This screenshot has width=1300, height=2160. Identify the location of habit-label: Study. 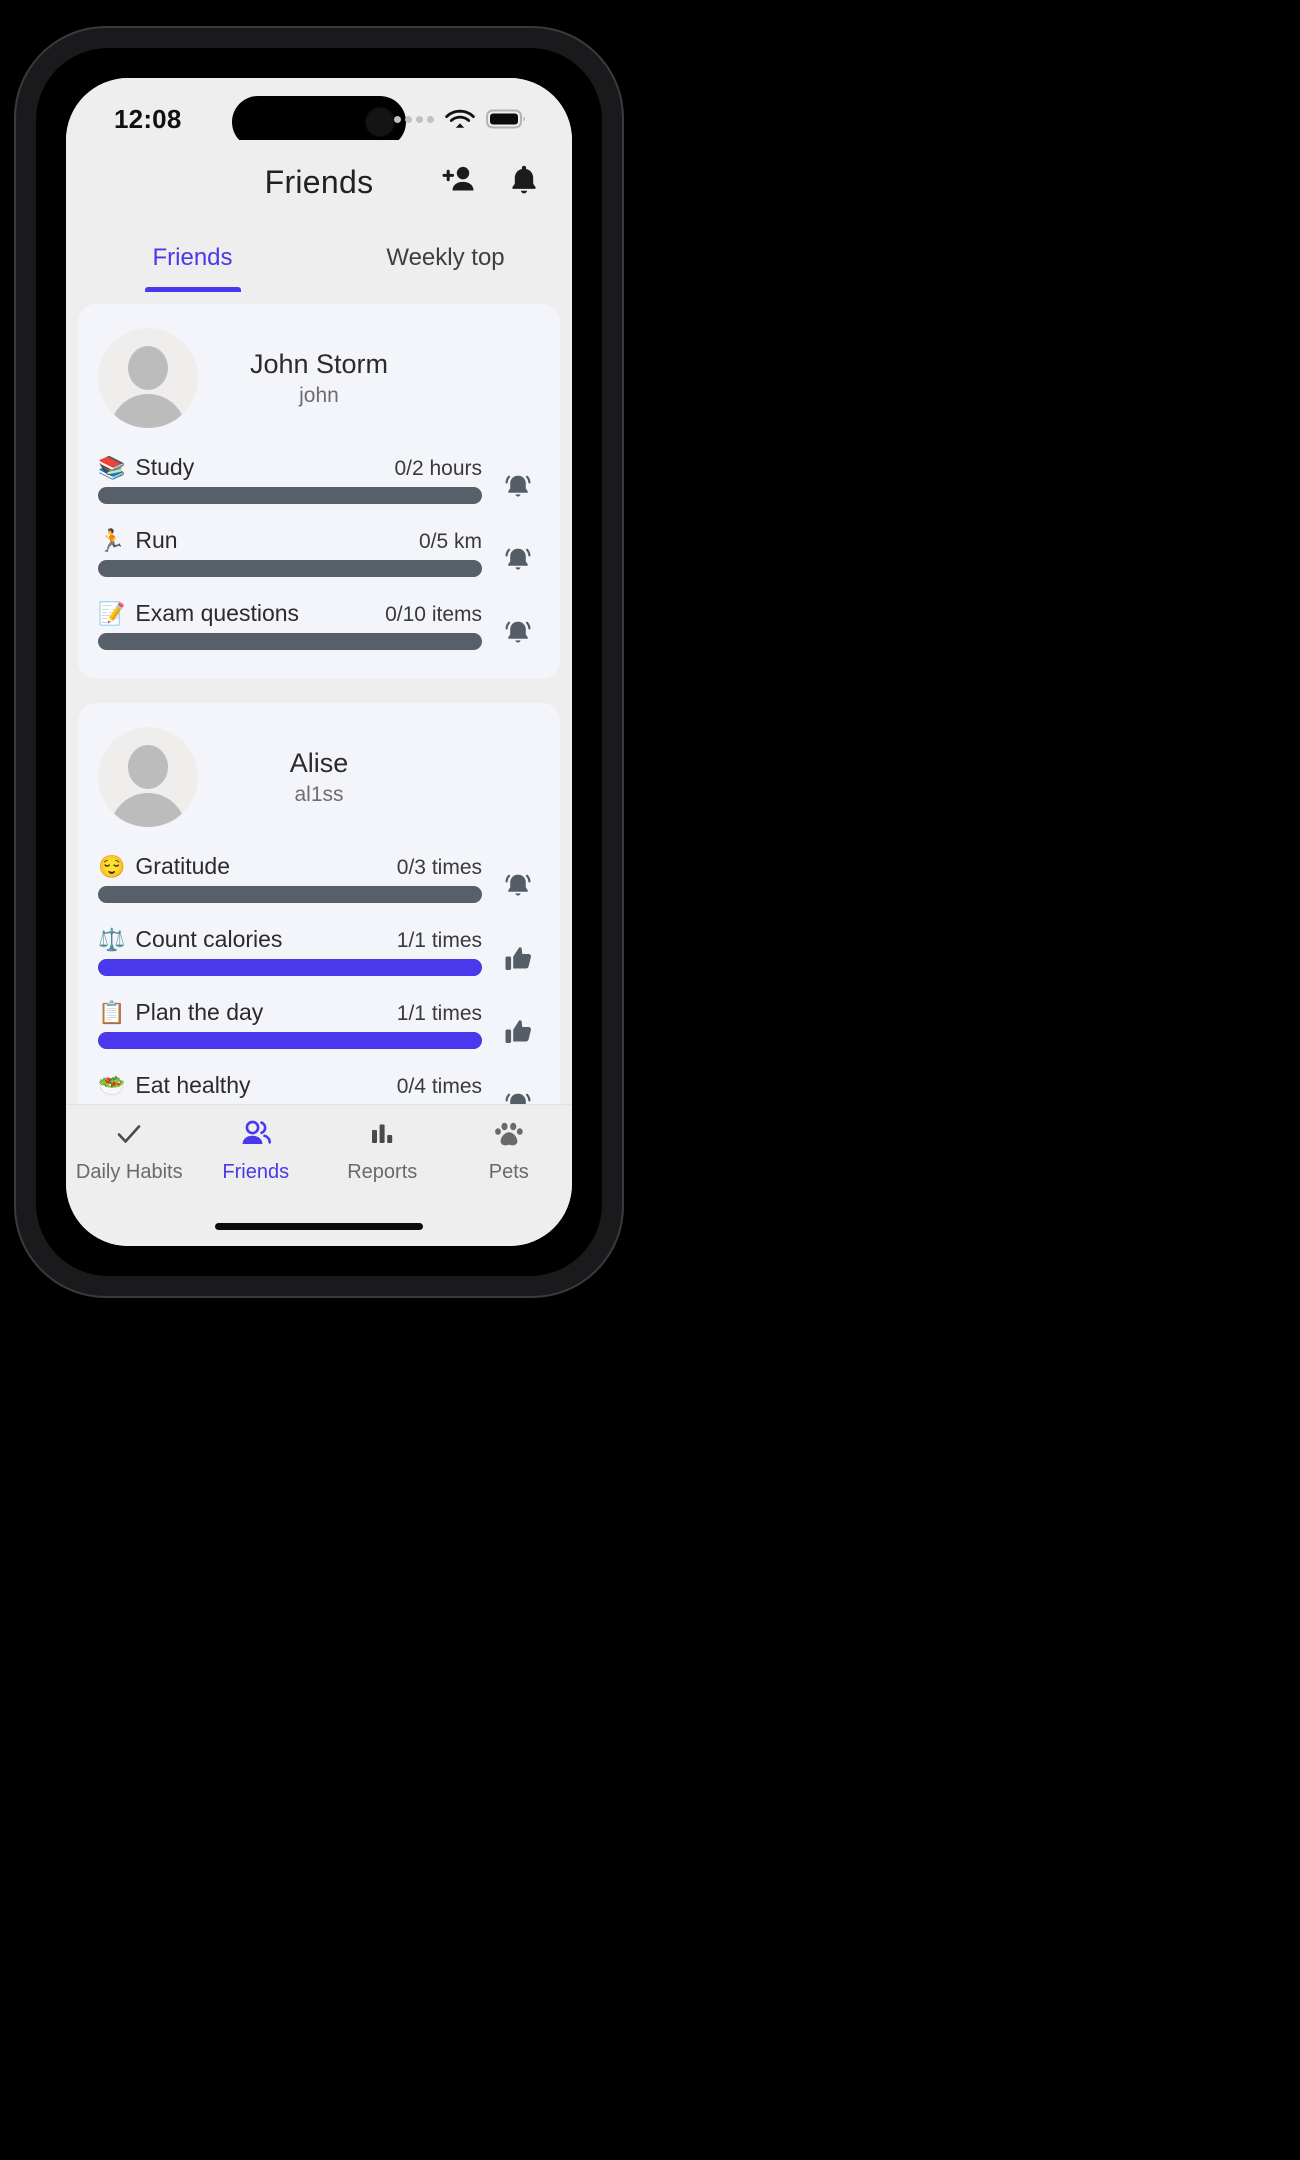
(165, 467).